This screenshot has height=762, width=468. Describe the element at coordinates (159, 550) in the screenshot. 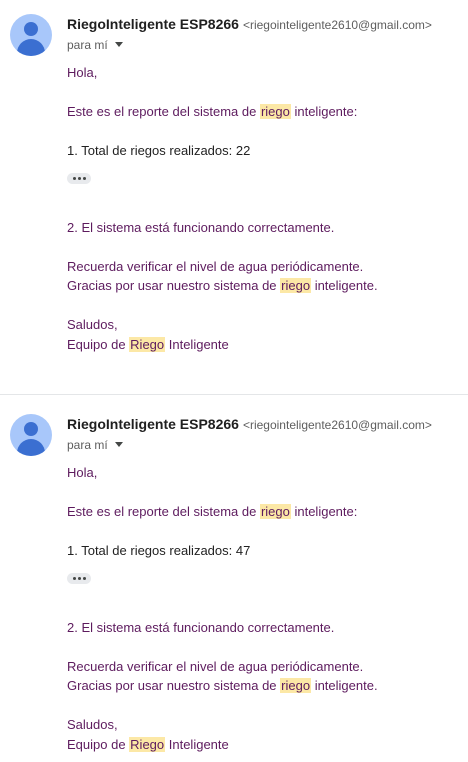

I see `total-irrigations: 1. Total de riegos realizados: 47` at that location.